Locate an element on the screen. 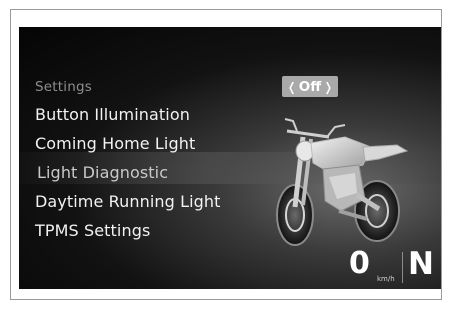 The image size is (452, 309). chevron-left-icon: ❬ is located at coordinates (292, 87).